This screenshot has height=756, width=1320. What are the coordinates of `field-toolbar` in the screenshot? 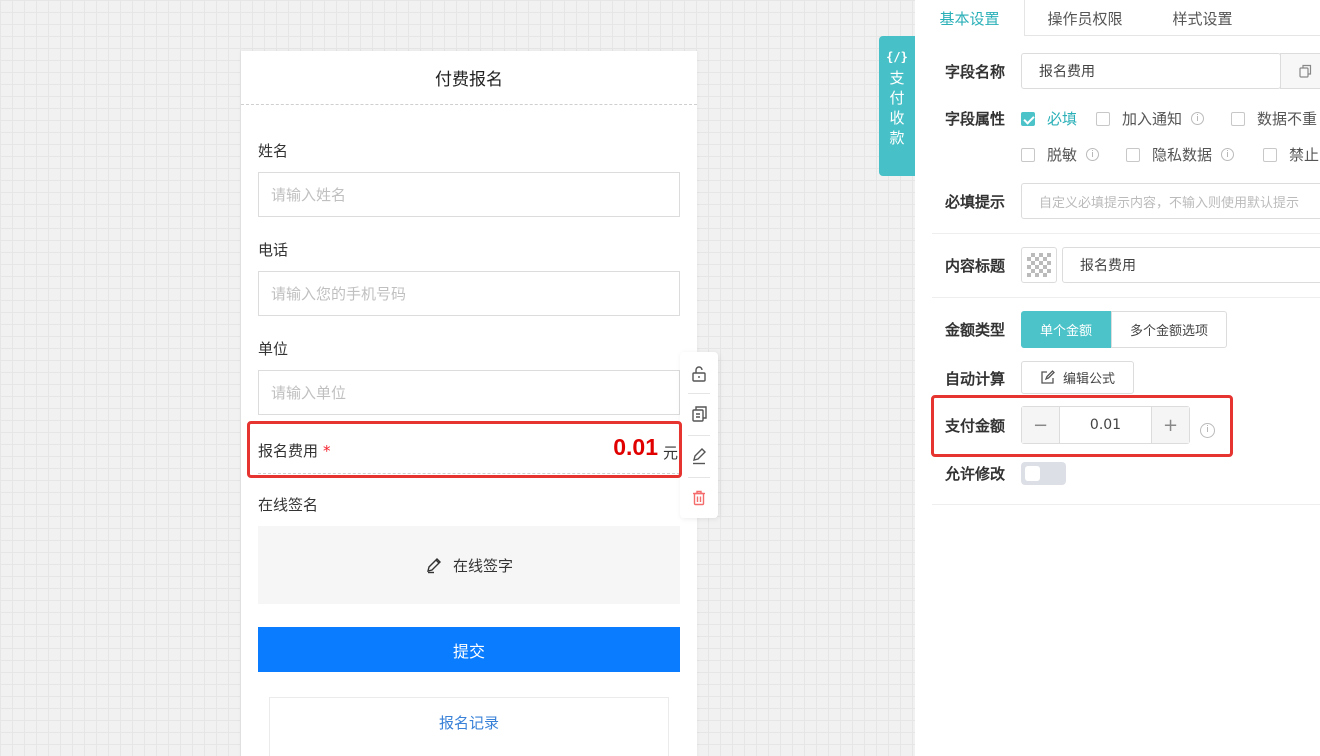 It's located at (699, 435).